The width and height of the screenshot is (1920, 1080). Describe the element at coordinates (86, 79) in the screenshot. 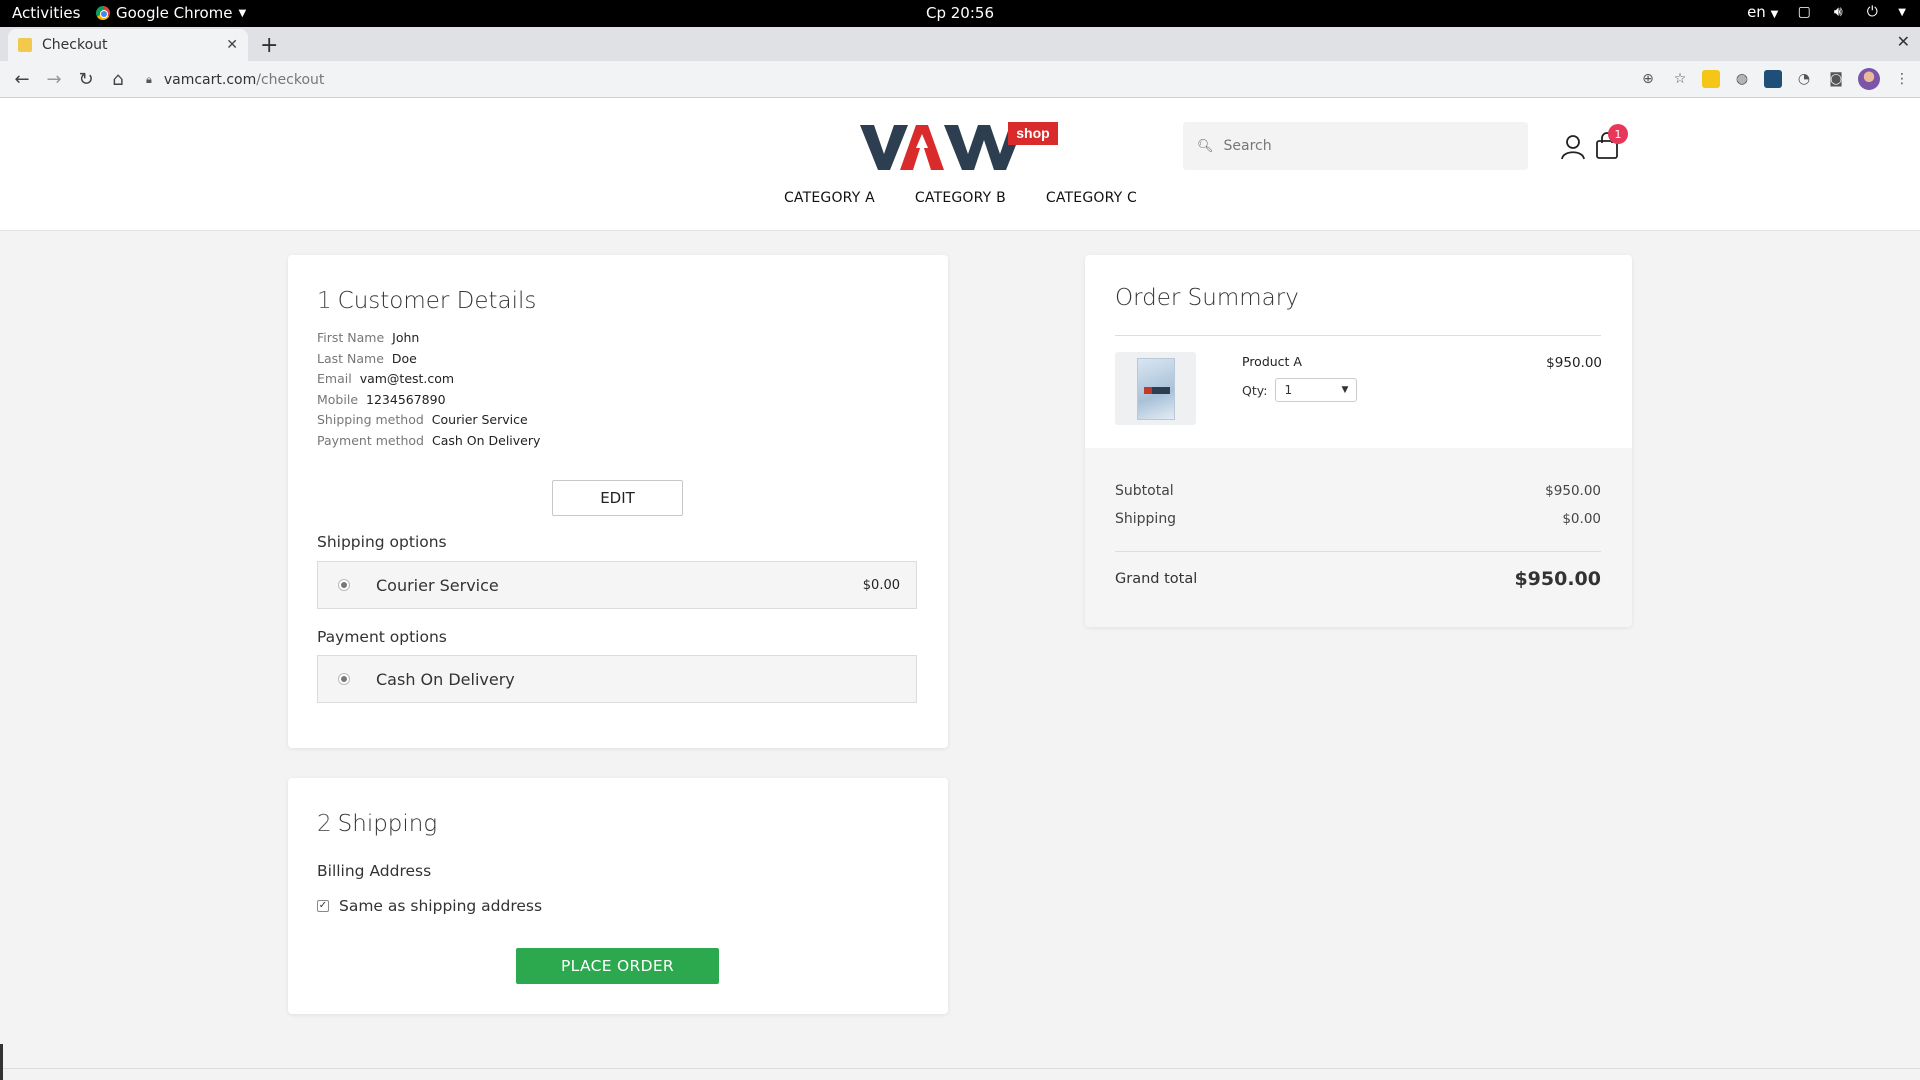

I see `reload-icon: ↻` at that location.